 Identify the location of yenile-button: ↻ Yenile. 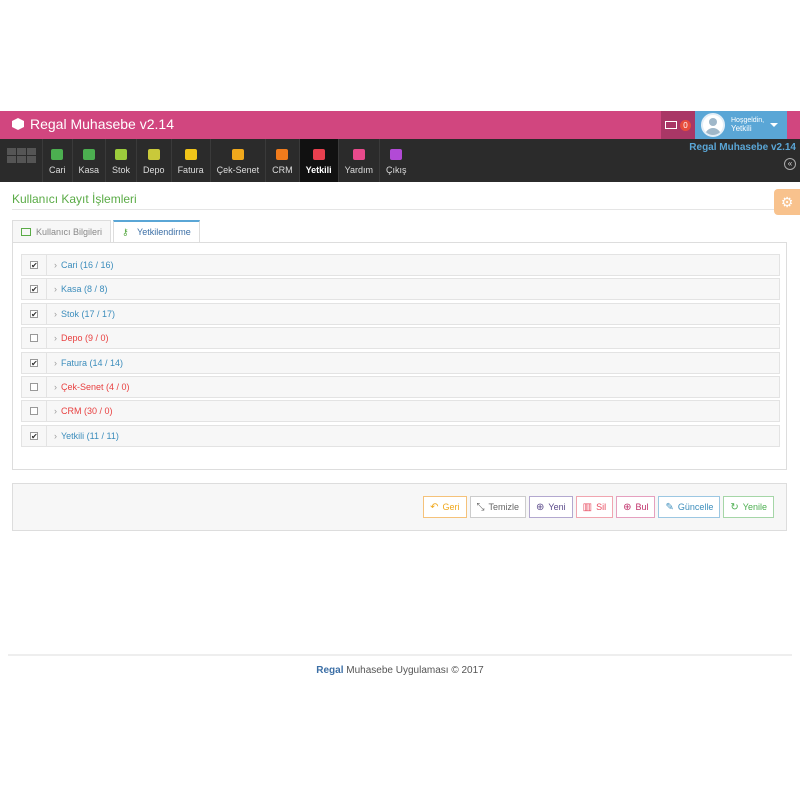
(748, 507).